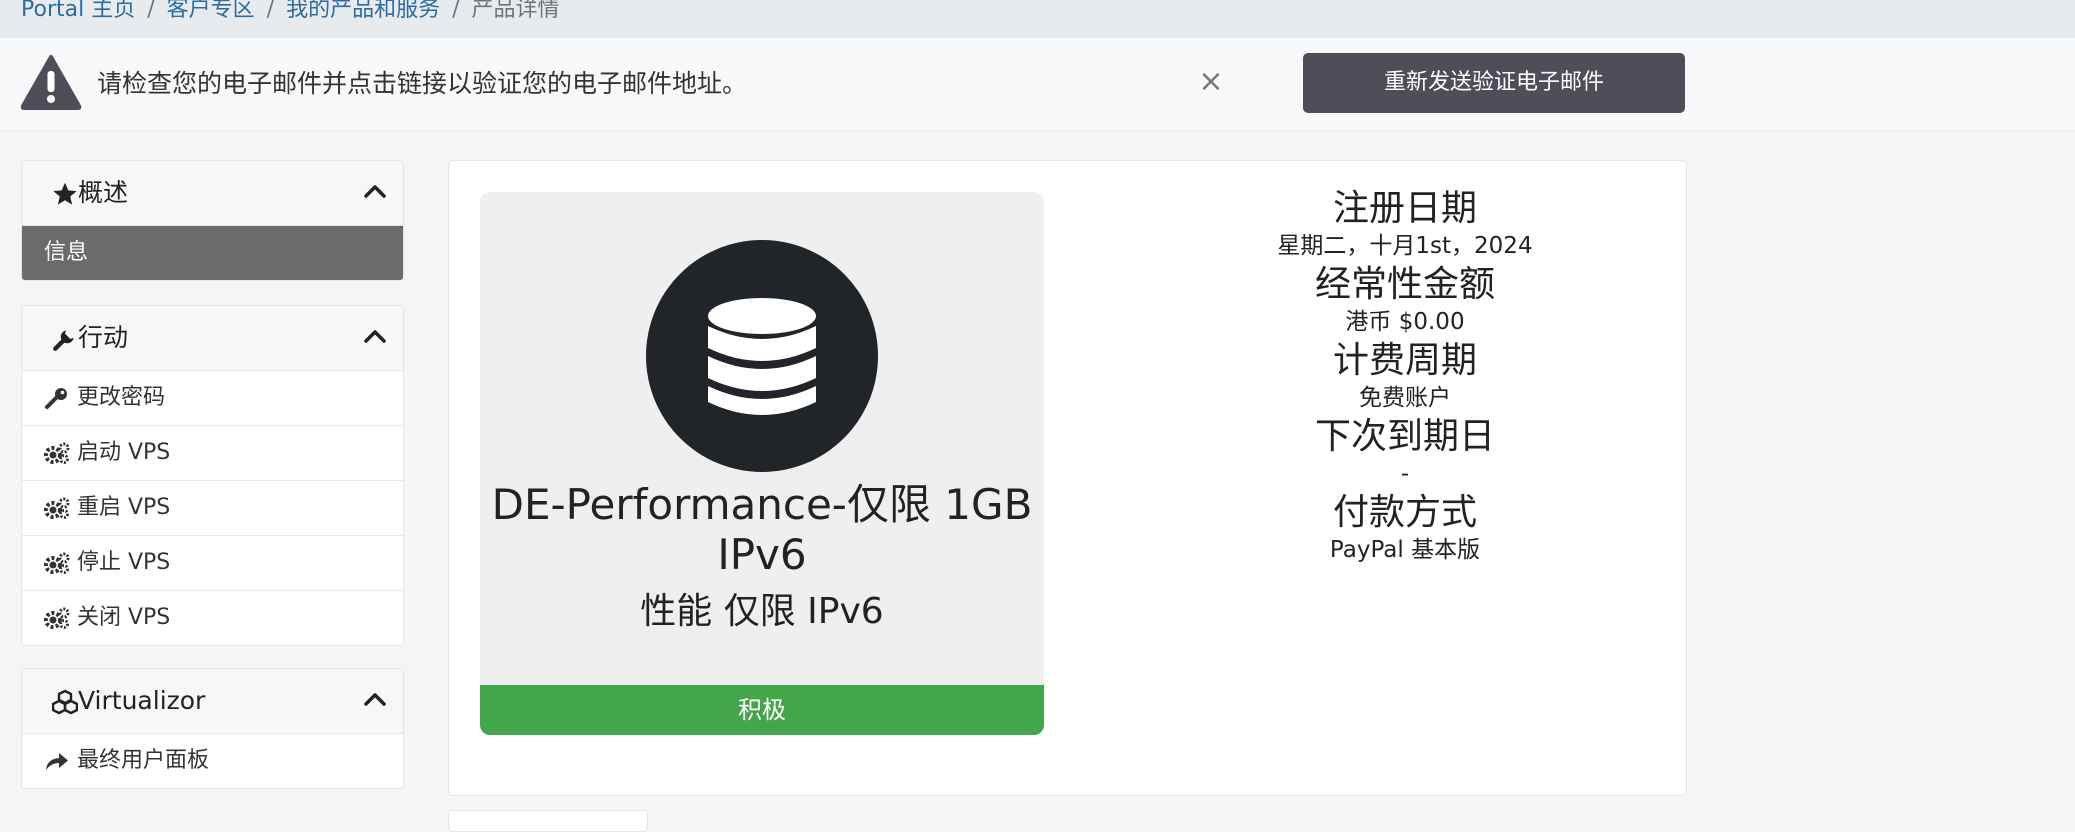 Image resolution: width=2075 pixels, height=832 pixels. I want to click on panel-title-overview: 概述, so click(103, 192).